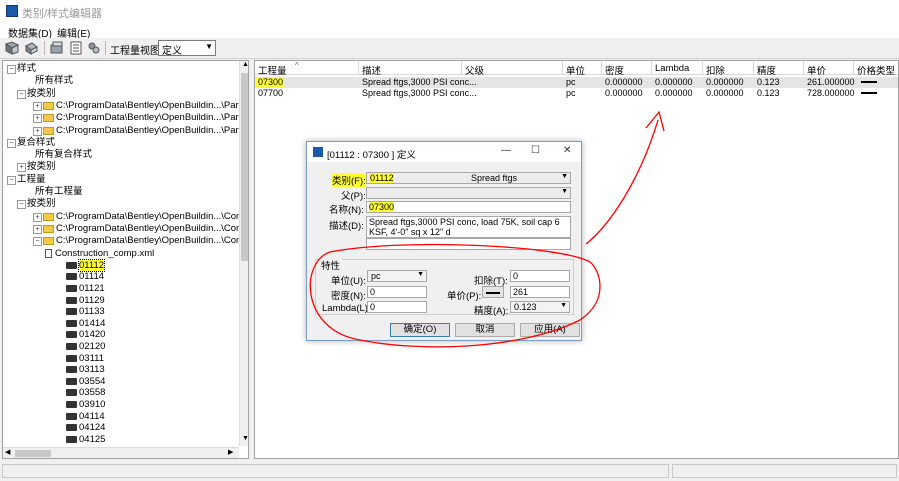  I want to click on column-header: 价格类型, so click(876, 69).